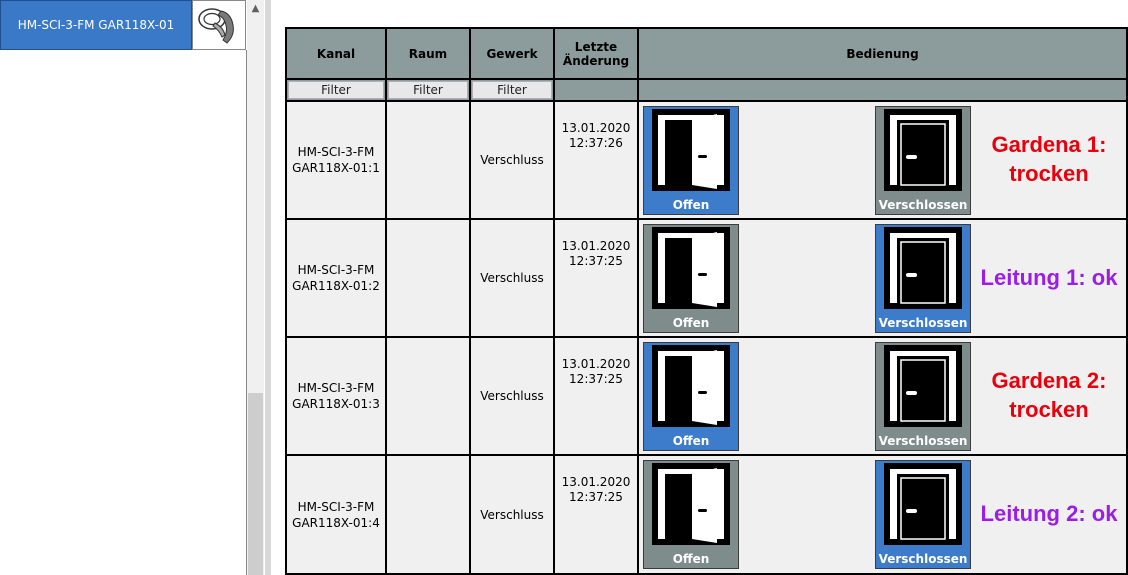 The image size is (1128, 575). I want to click on cell-kanal: HM-SCI-3-FM GAR118X-01:2, so click(336, 278).